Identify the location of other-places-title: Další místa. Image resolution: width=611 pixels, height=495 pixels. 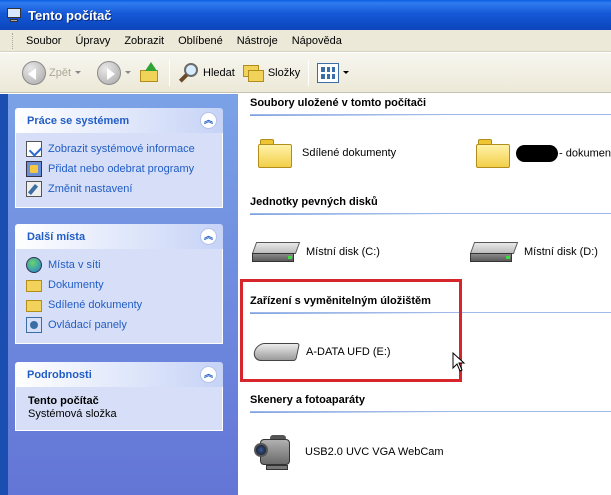
(56, 236).